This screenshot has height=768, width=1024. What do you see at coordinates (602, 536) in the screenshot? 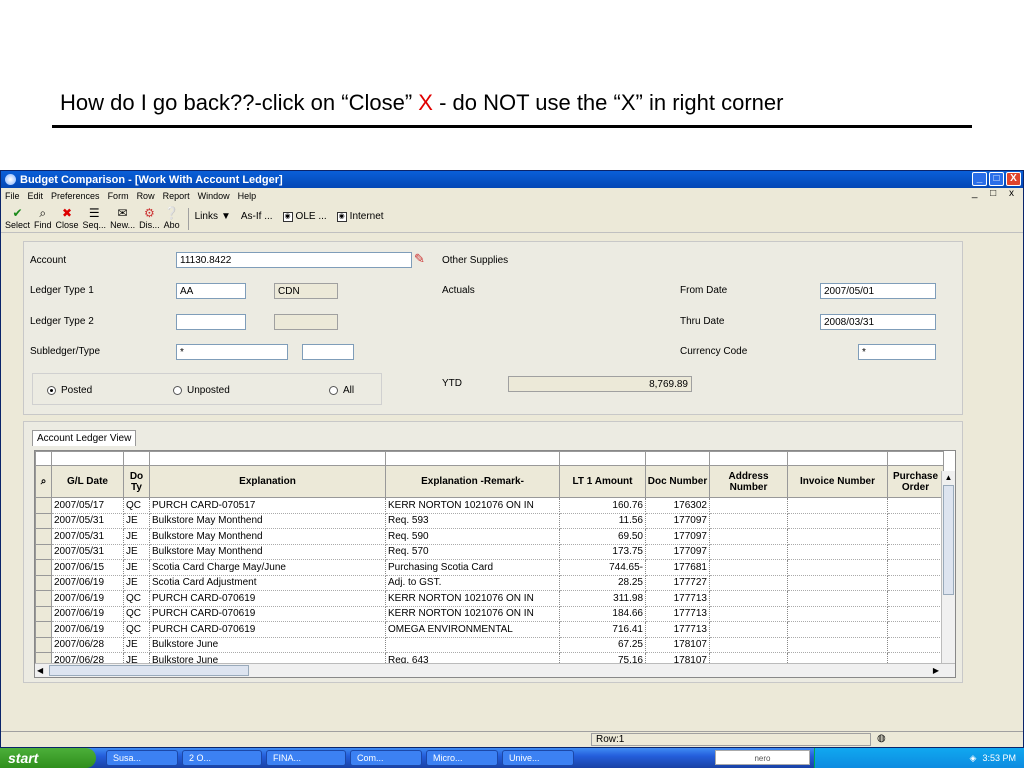
I see `table-cell: 69.50` at bounding box center [602, 536].